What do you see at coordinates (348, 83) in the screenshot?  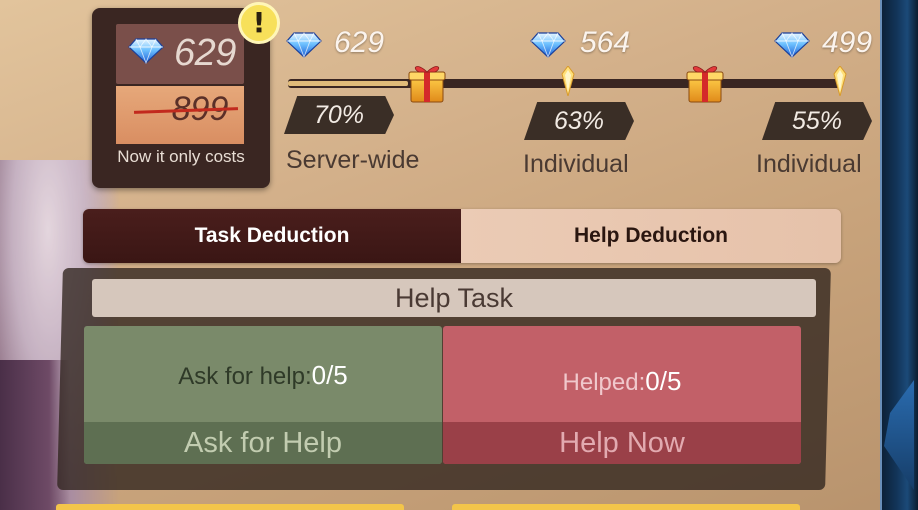 I see `progress-fill` at bounding box center [348, 83].